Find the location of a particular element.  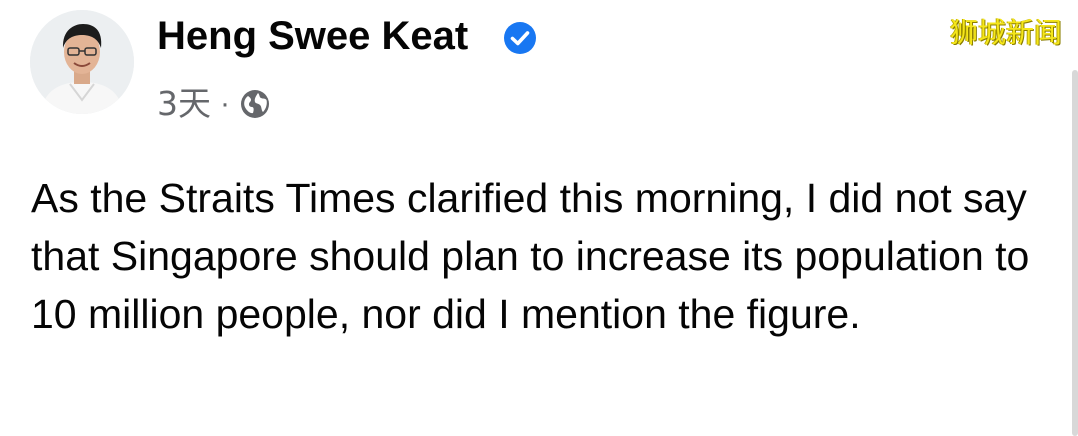

watermark-logo: 狮城新闻 is located at coordinates (1005, 32).